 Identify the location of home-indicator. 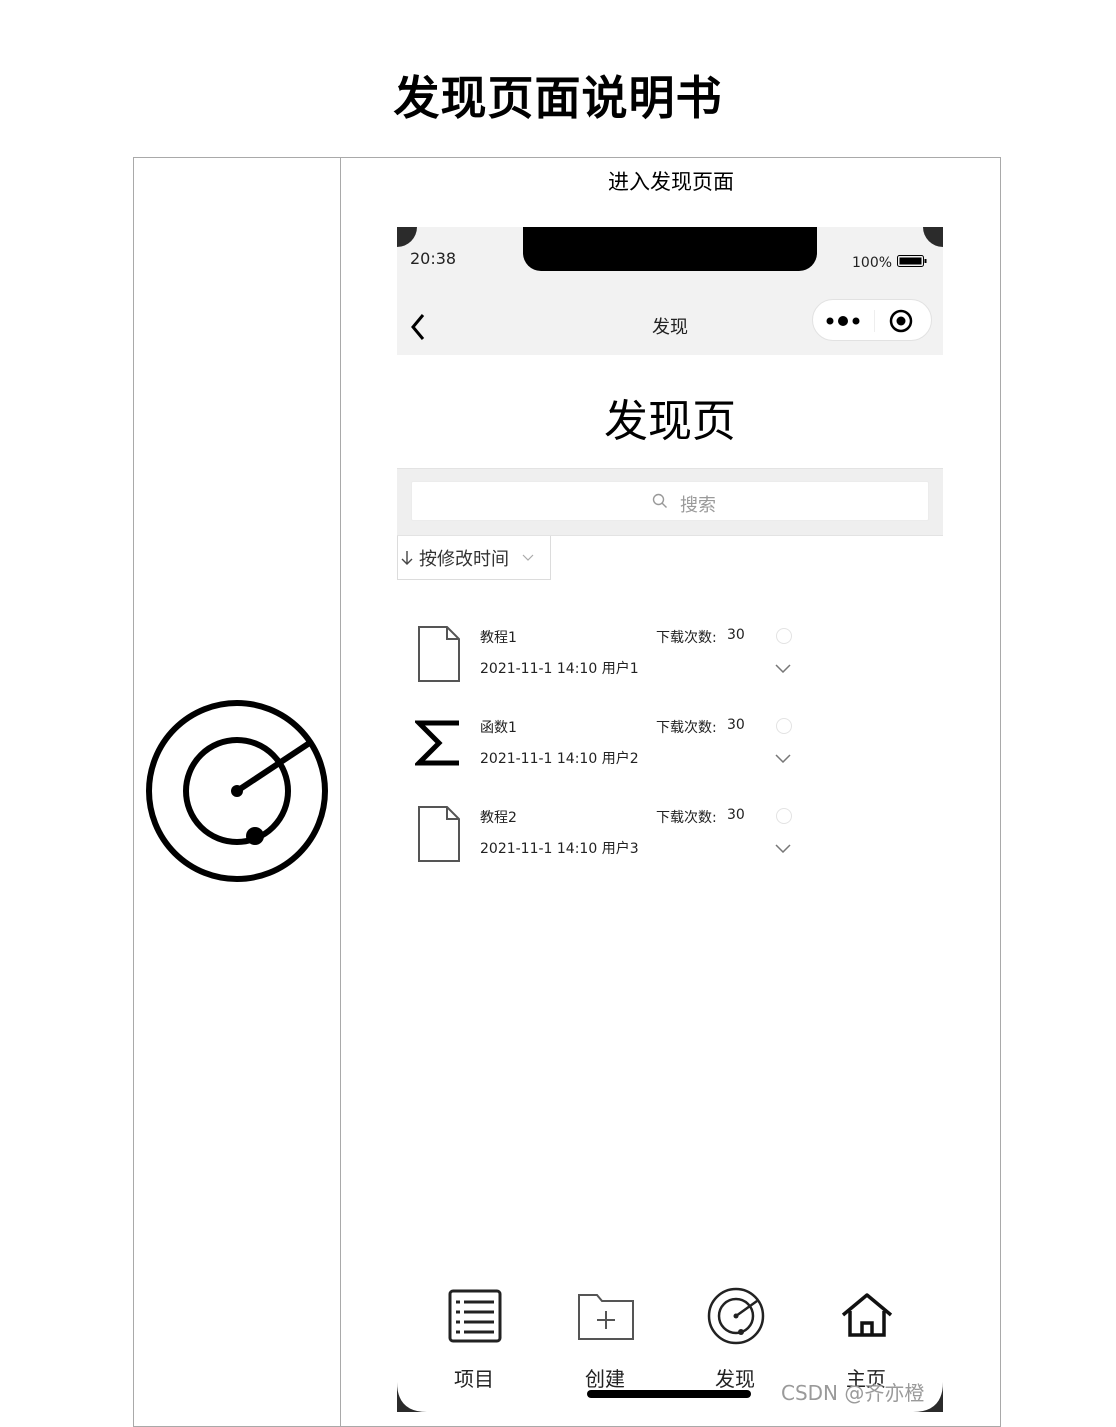
(669, 1394).